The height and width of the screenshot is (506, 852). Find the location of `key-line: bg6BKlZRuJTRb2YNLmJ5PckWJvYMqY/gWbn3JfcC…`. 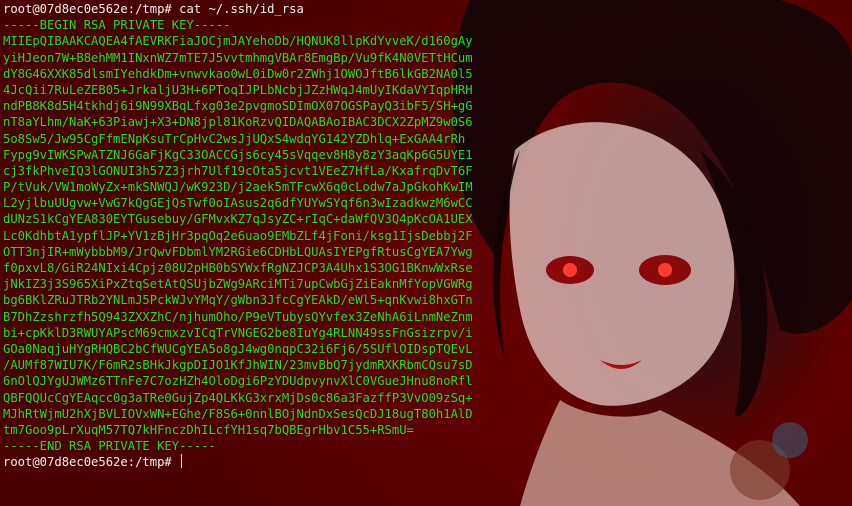

key-line: bg6BKlZRuJTRb2YNLmJ5PckWJvYMqY/gWbn3JfcC… is located at coordinates (238, 300).